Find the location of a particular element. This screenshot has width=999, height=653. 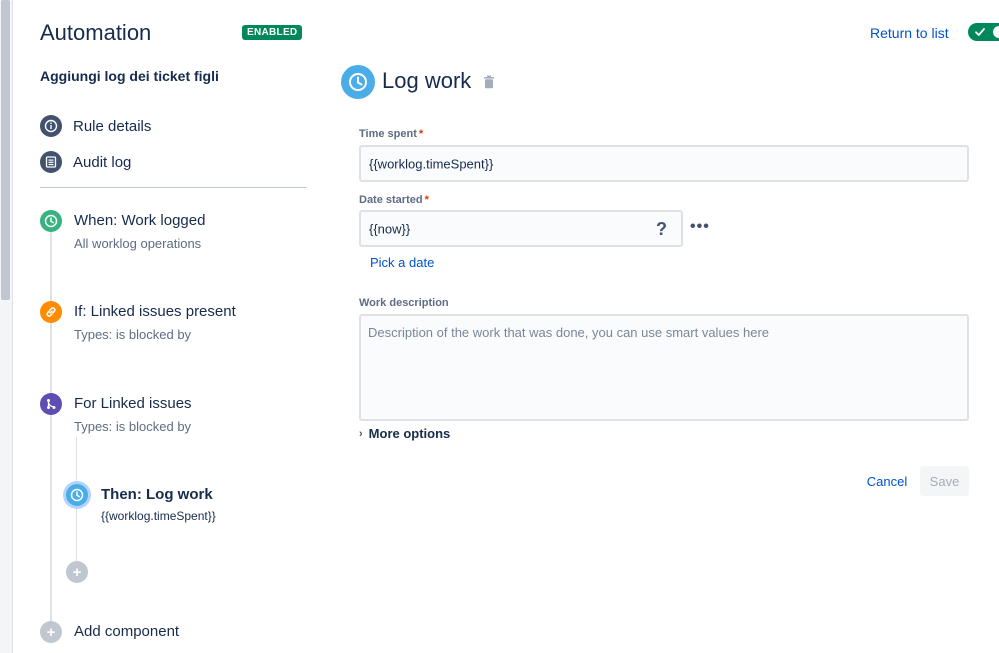

component-title: Log work is located at coordinates (427, 80).